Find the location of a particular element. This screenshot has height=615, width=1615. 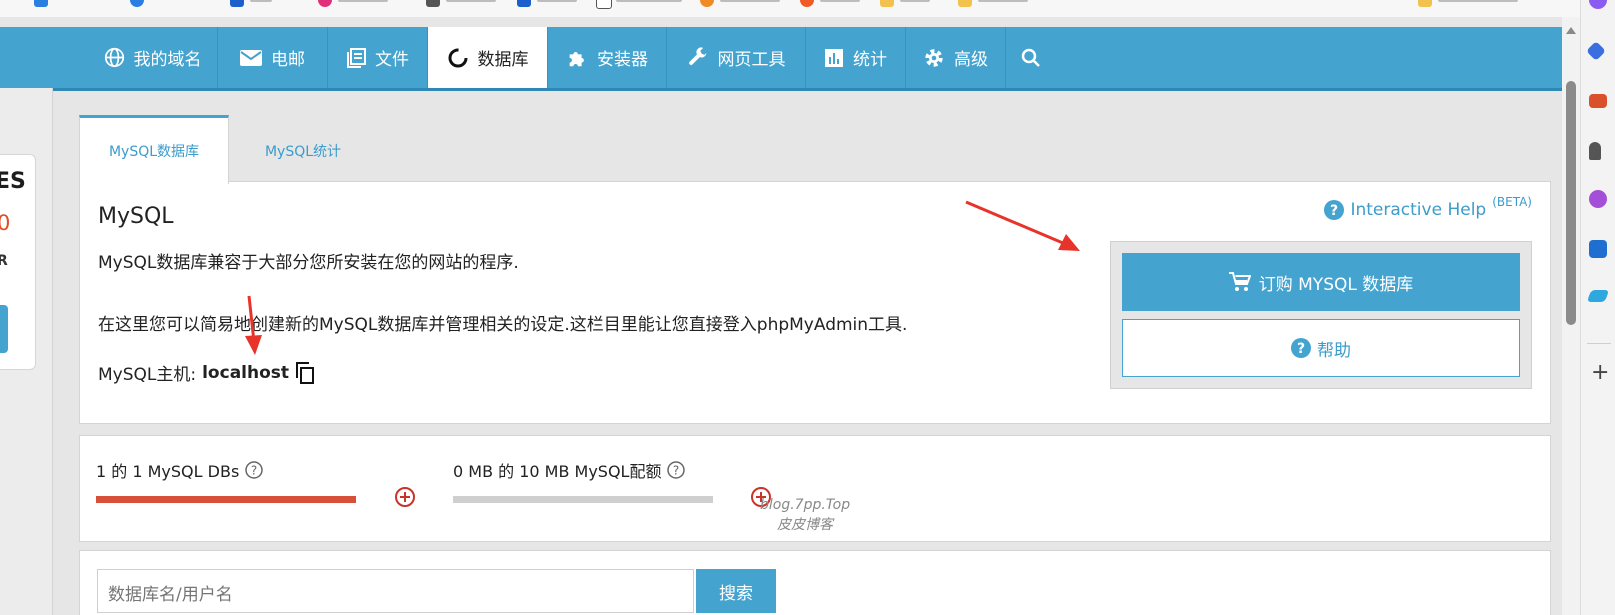

tab-label: MySQL数据库 is located at coordinates (154, 152).